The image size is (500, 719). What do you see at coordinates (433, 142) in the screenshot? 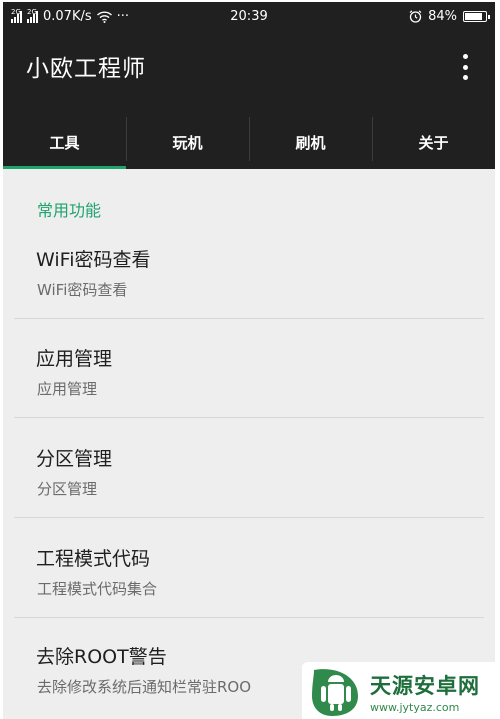
I see `tab-about: 关于` at bounding box center [433, 142].